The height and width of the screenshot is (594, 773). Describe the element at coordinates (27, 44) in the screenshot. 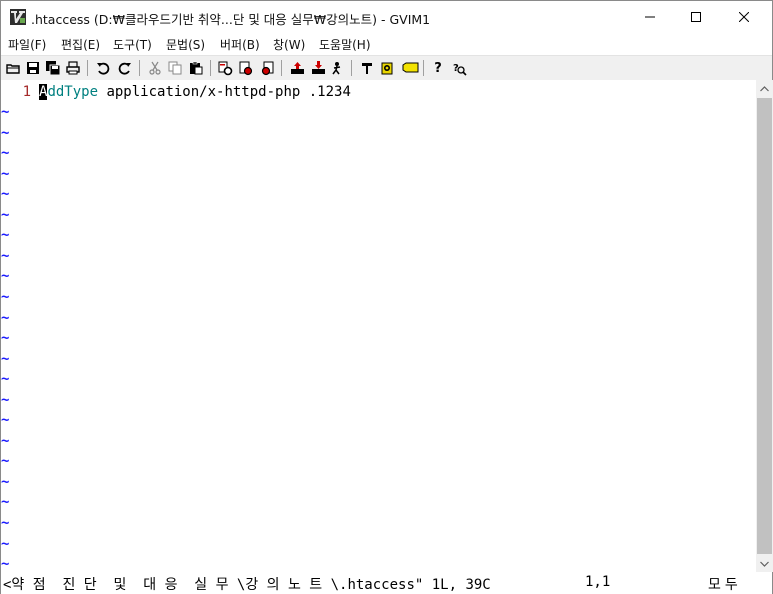

I see `menu-file: 파일(F)` at that location.